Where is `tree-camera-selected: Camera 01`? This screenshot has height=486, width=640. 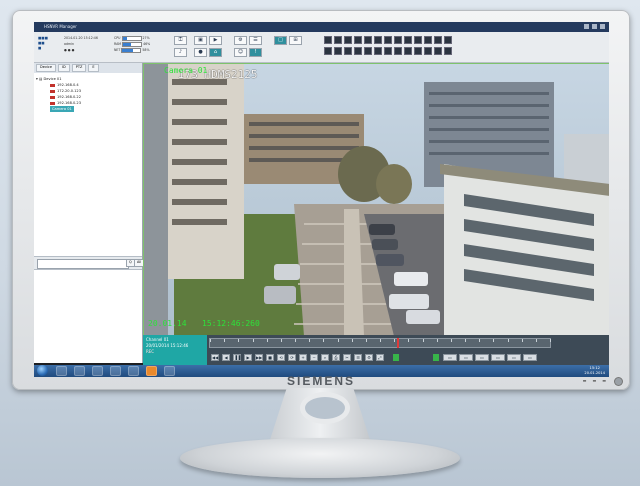 tree-camera-selected: Camera 01 is located at coordinates (88, 109).